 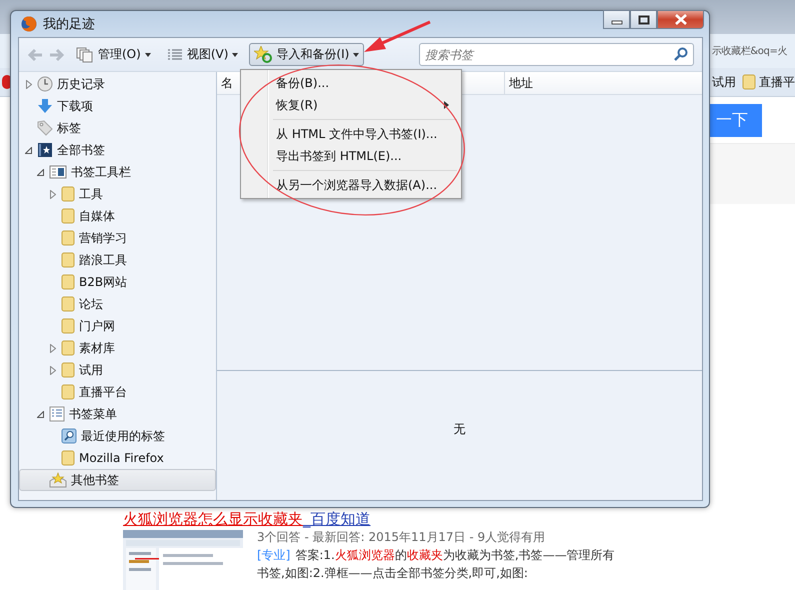 I want to click on result-source-link: _百度知道, so click(x=336, y=519).